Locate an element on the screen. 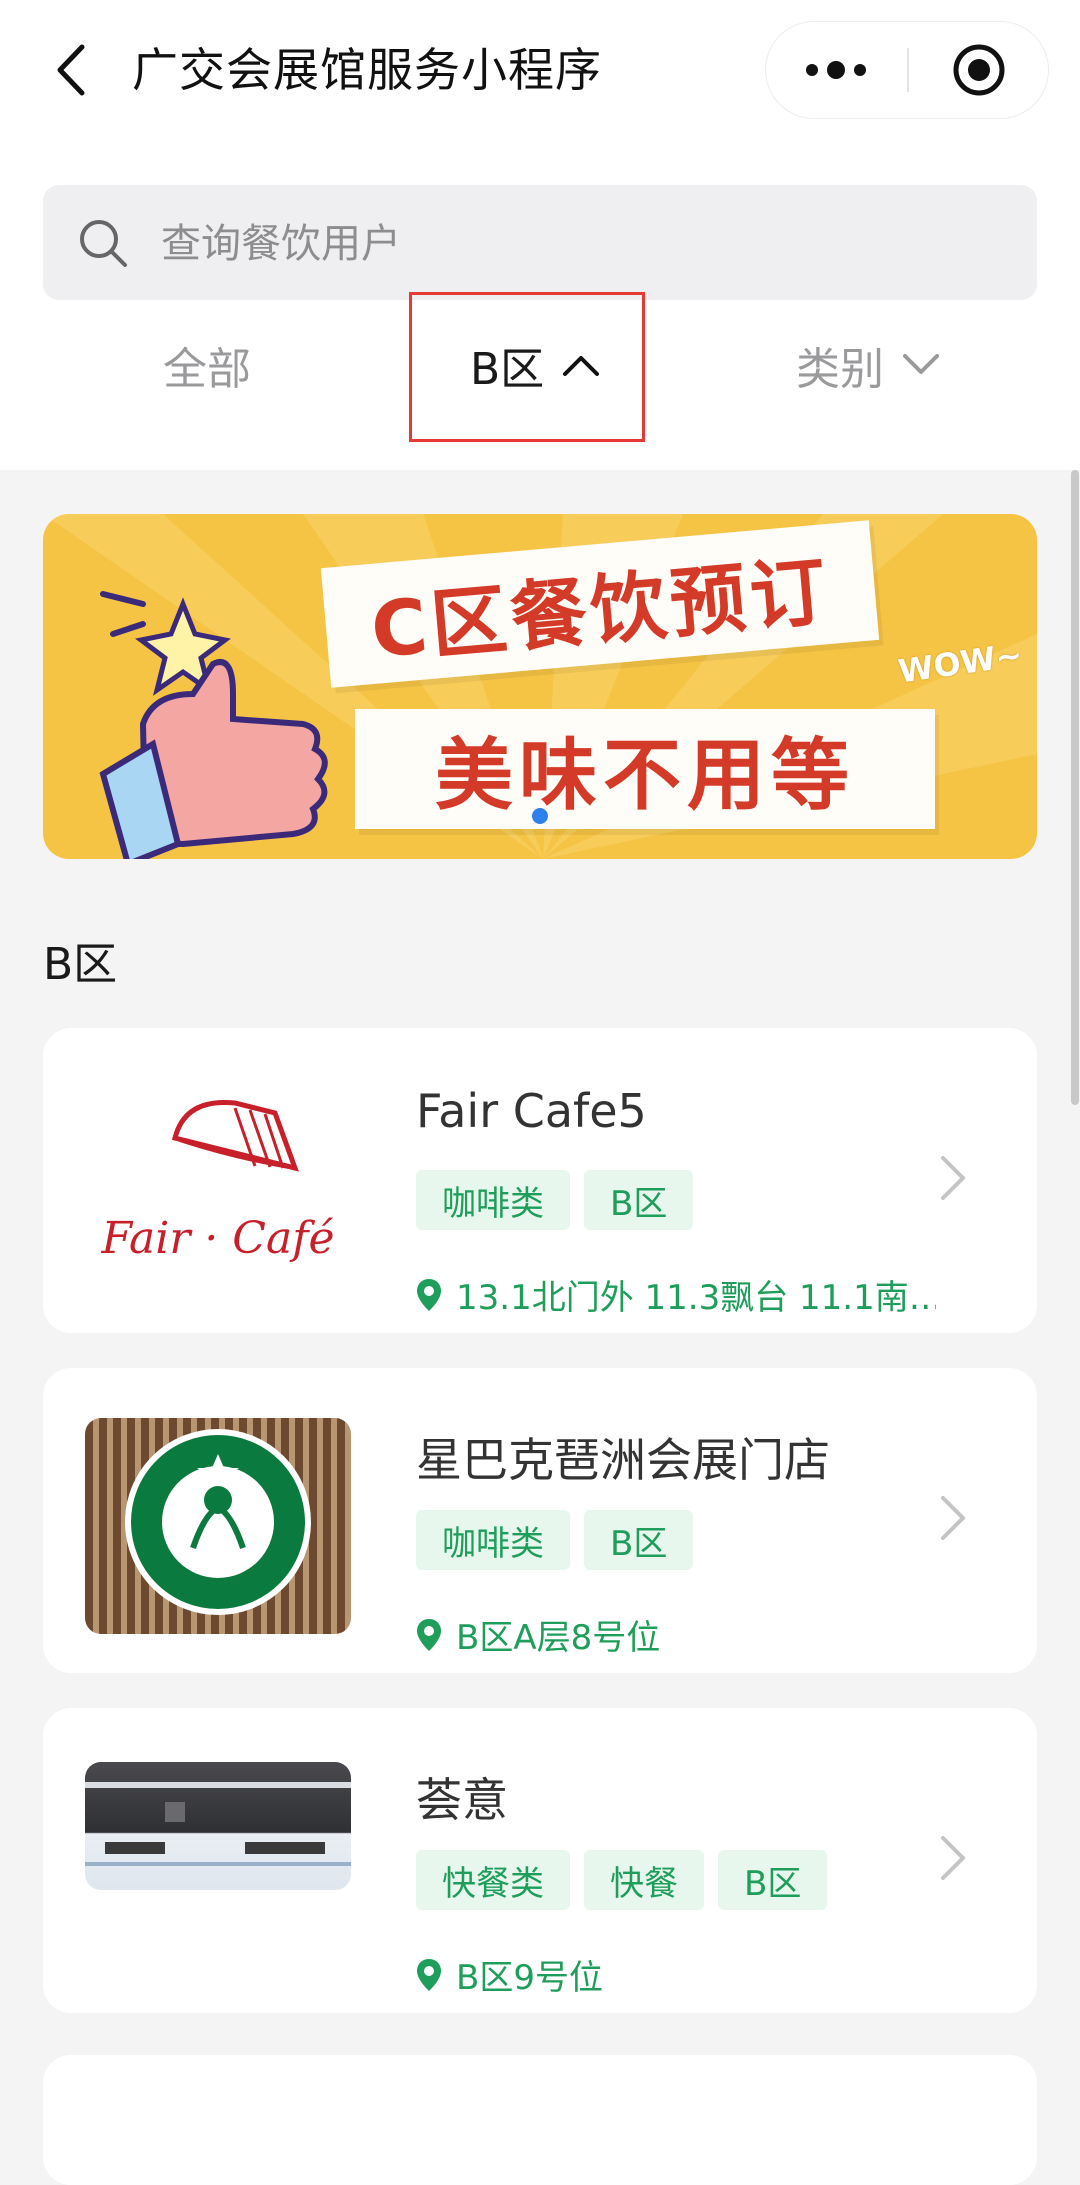  more-button is located at coordinates (836, 70).